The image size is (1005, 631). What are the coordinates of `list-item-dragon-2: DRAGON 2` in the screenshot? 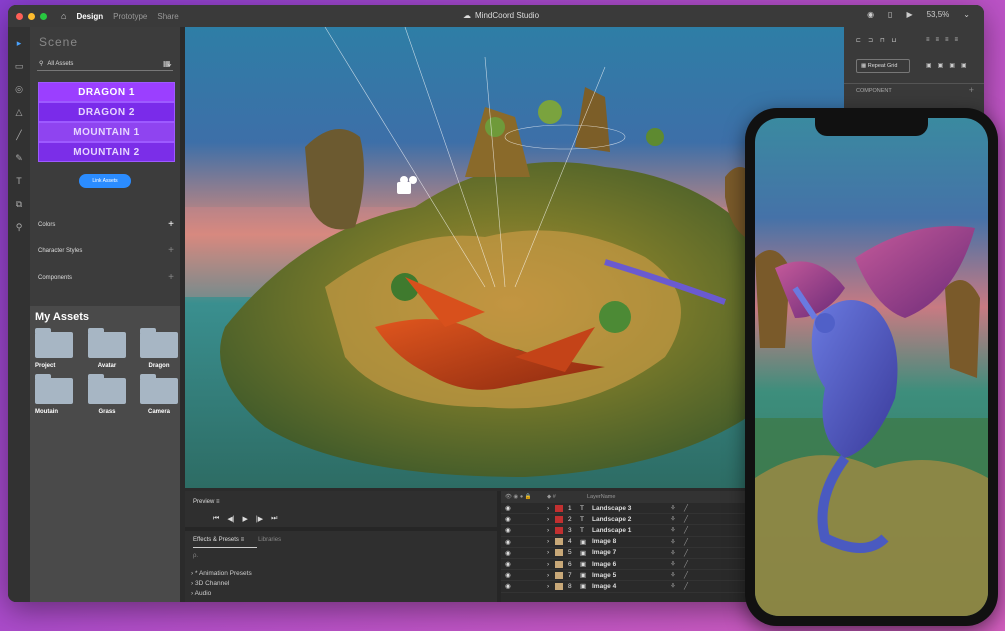 It's located at (106, 112).